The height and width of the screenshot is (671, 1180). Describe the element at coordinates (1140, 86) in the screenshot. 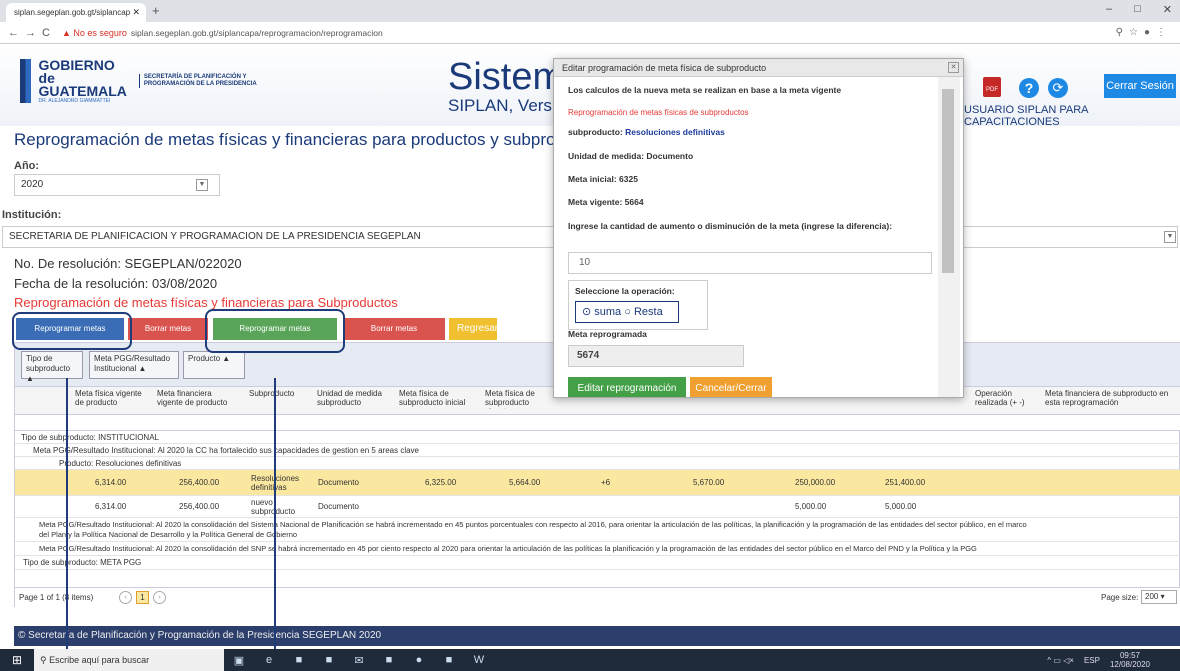

I see `logout-button: Cerrar Sesión` at that location.